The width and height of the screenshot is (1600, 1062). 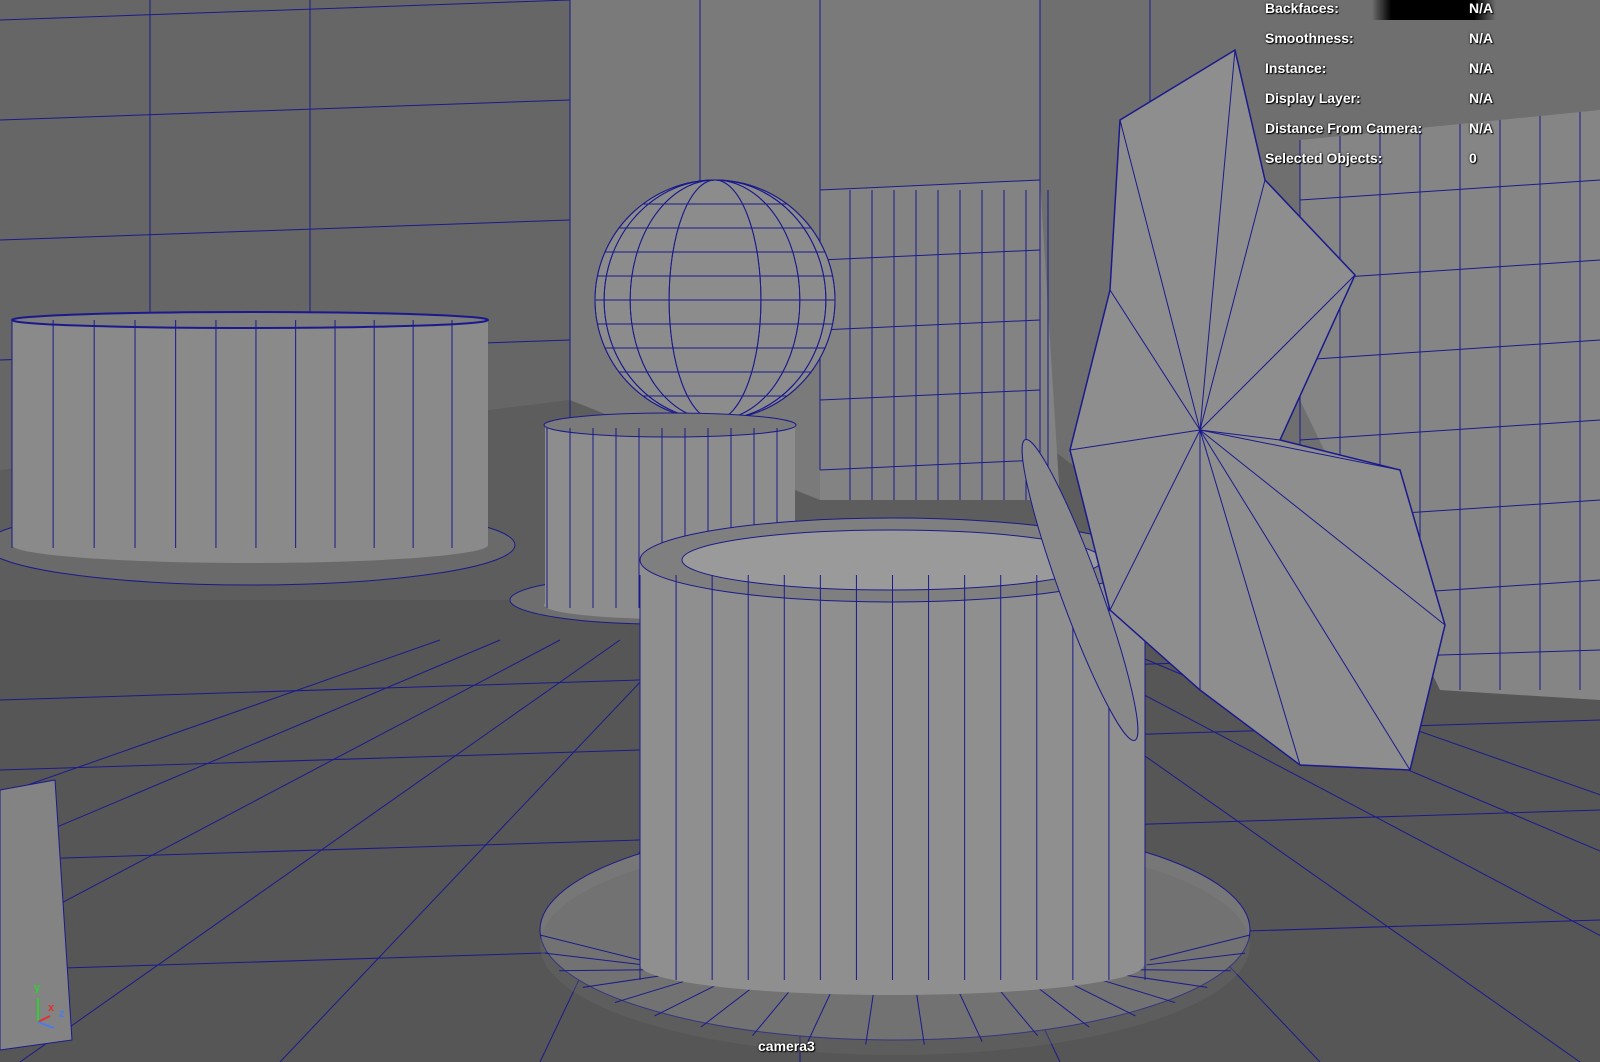 What do you see at coordinates (1432, 9) in the screenshot?
I see `hud-row-backfaces: Backfaces: N/A` at bounding box center [1432, 9].